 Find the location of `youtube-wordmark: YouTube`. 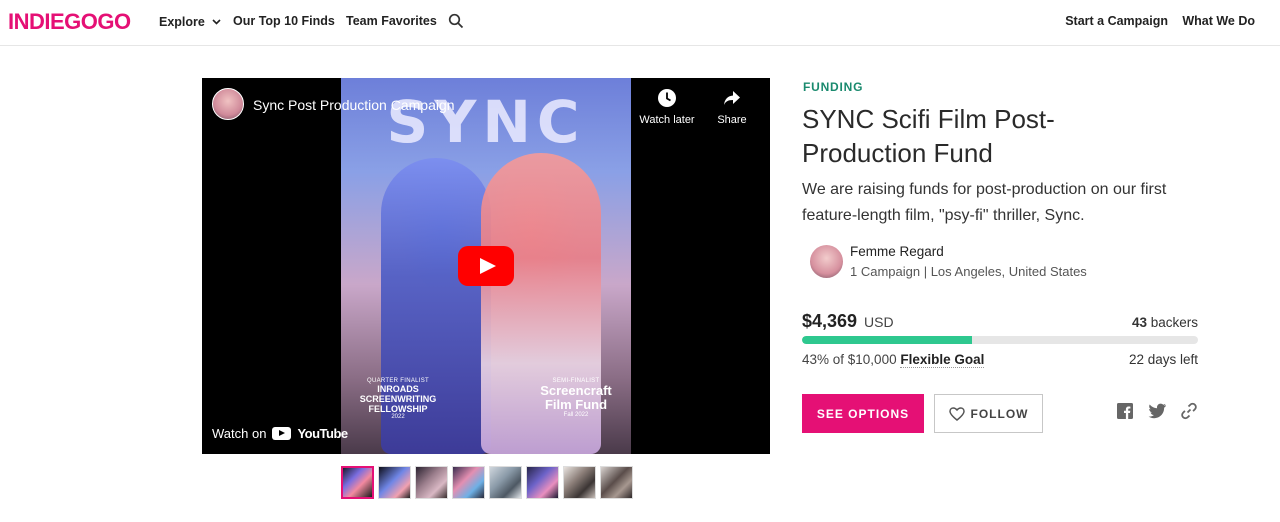

youtube-wordmark: YouTube is located at coordinates (322, 433).